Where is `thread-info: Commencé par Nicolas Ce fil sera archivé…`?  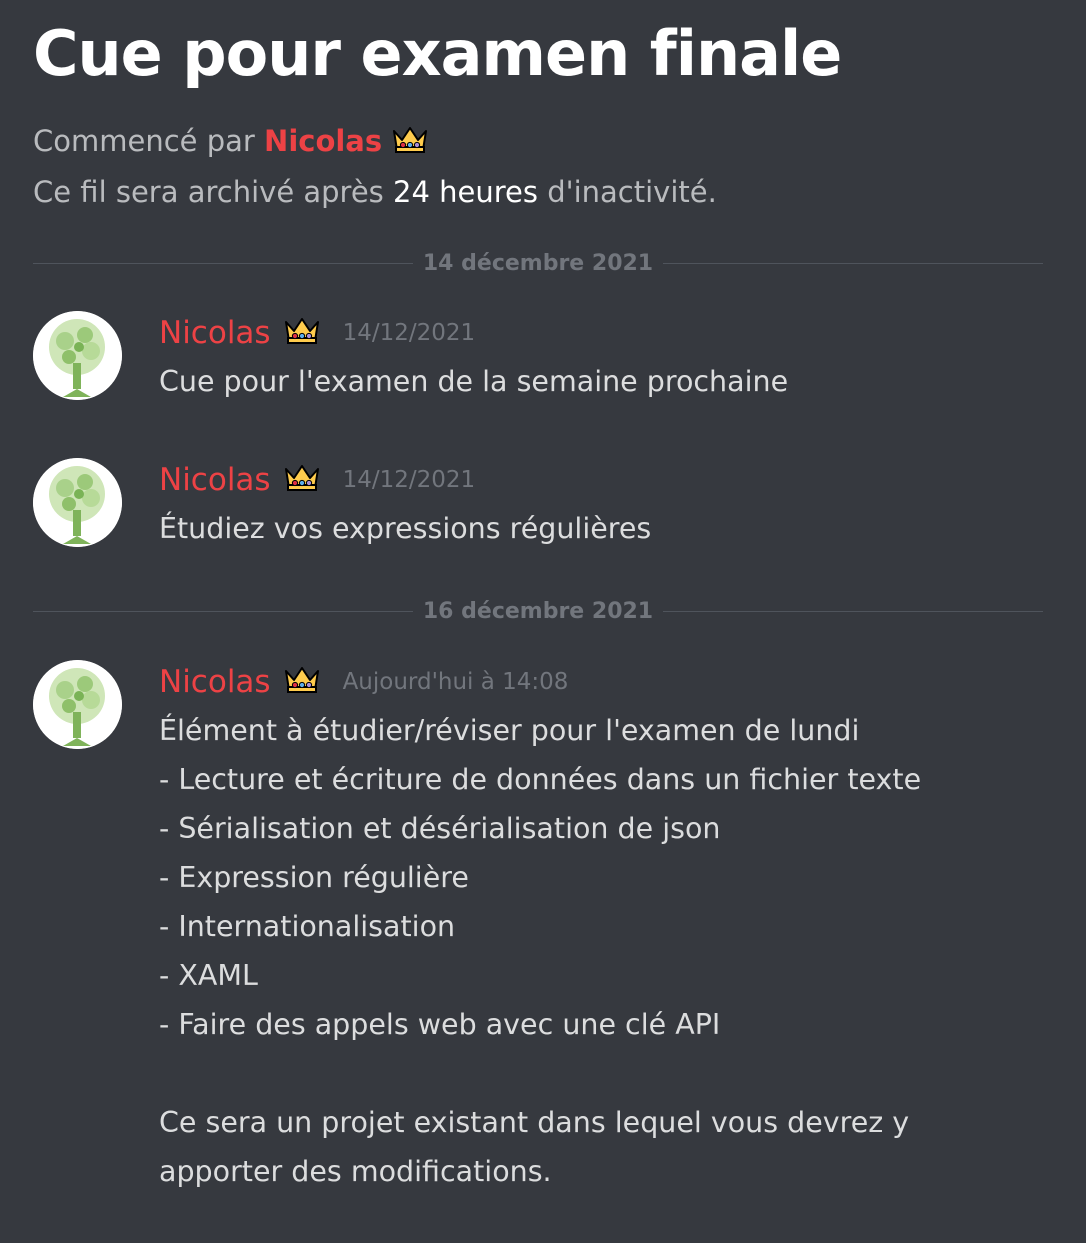
thread-info: Commencé par Nicolas Ce fil sera archivé… is located at coordinates (375, 167).